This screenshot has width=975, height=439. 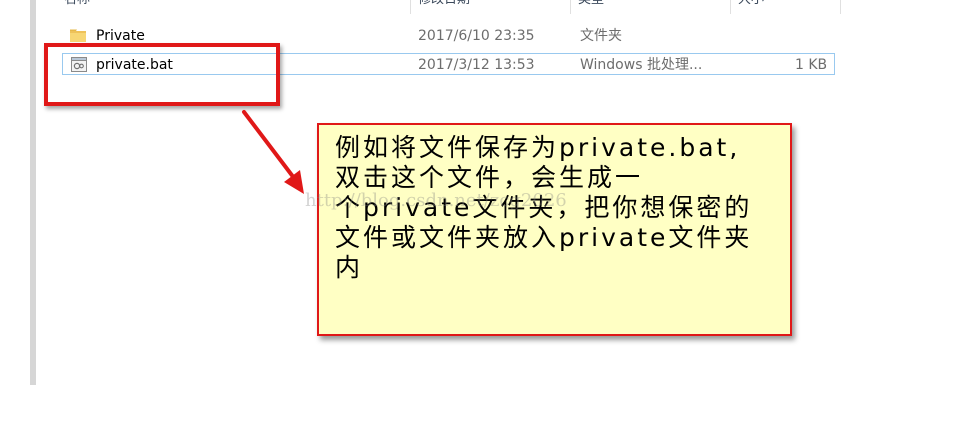 What do you see at coordinates (601, 36) in the screenshot?
I see `file-type: 文件夹` at bounding box center [601, 36].